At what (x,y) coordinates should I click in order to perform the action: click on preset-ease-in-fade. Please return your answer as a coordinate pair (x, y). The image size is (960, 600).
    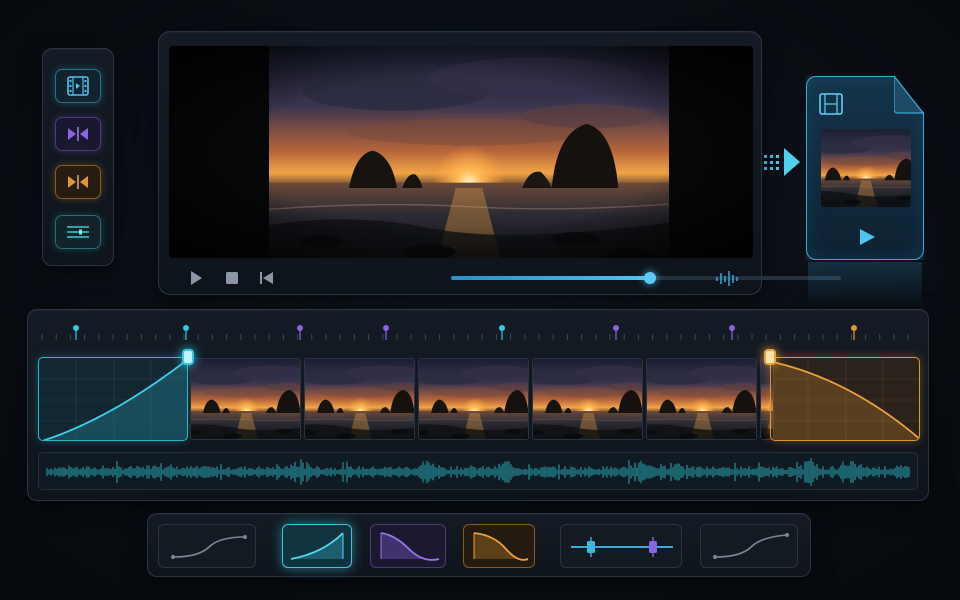
    Looking at the image, I should click on (499, 546).